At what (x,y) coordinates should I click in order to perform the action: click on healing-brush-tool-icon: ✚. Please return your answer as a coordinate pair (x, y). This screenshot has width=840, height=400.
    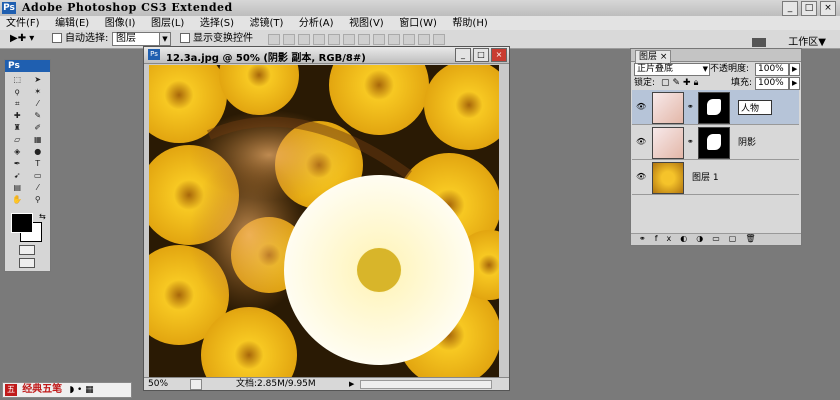
    Looking at the image, I should click on (17, 116).